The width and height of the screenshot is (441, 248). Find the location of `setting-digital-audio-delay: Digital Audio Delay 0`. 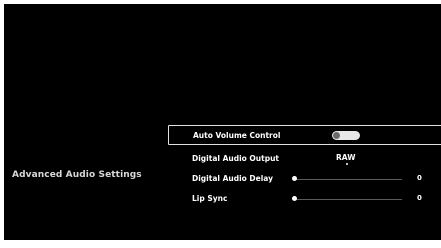

setting-digital-audio-delay: Digital Audio Delay 0 is located at coordinates (304, 179).